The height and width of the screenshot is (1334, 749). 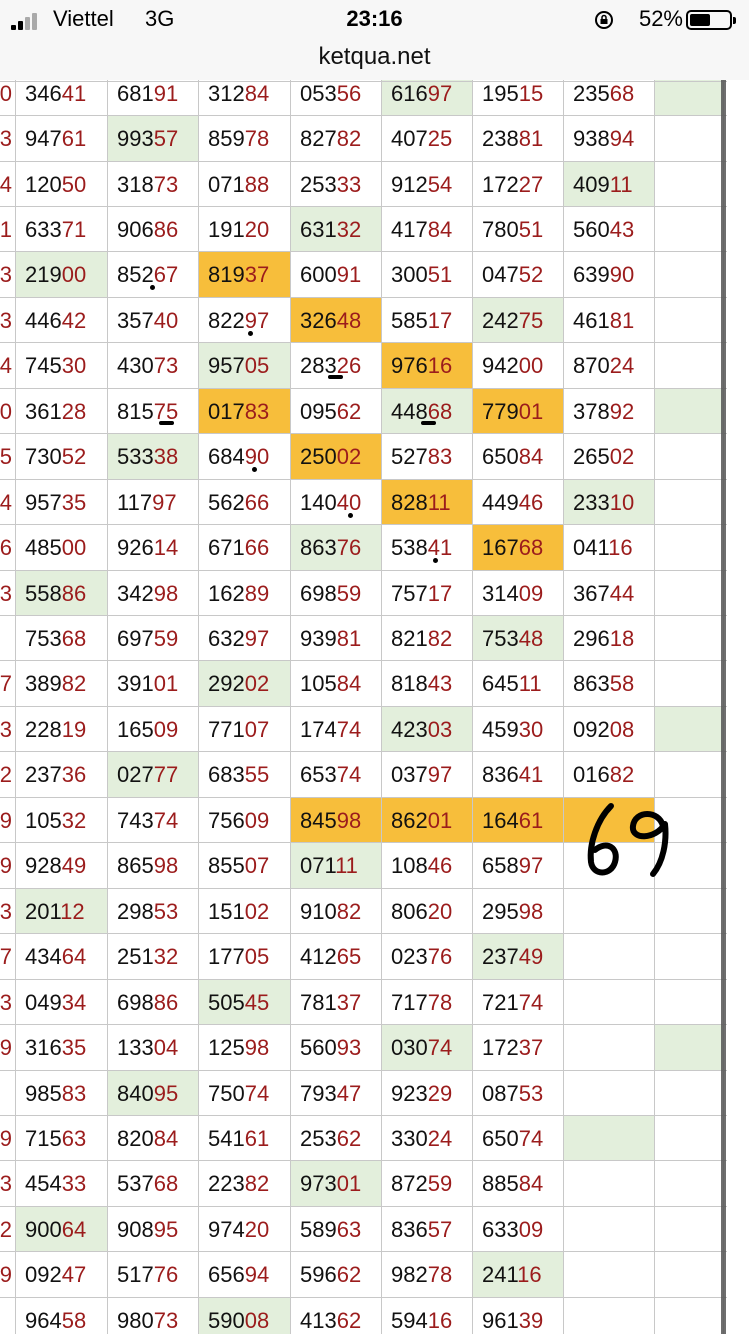 What do you see at coordinates (335, 1315) in the screenshot?
I see `result-cell: 41362` at bounding box center [335, 1315].